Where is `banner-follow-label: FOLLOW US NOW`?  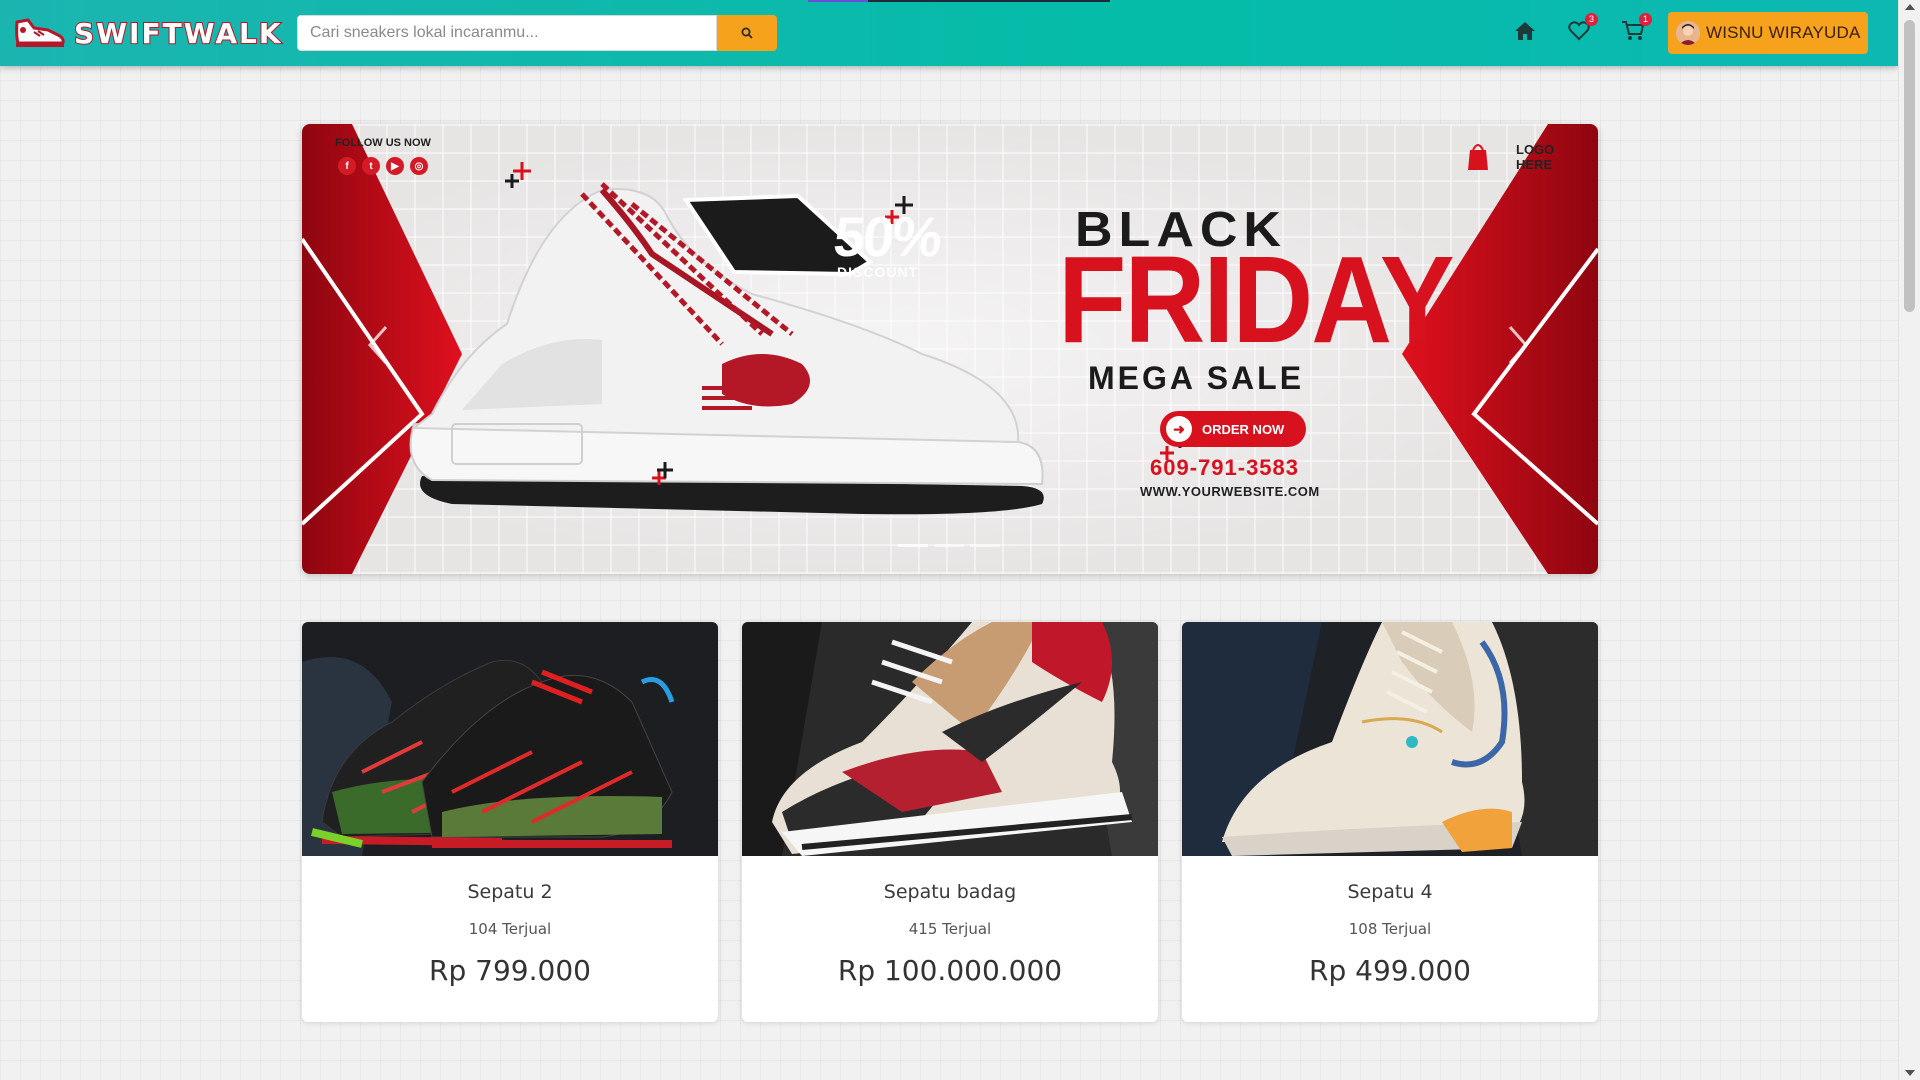 banner-follow-label: FOLLOW US NOW is located at coordinates (383, 143).